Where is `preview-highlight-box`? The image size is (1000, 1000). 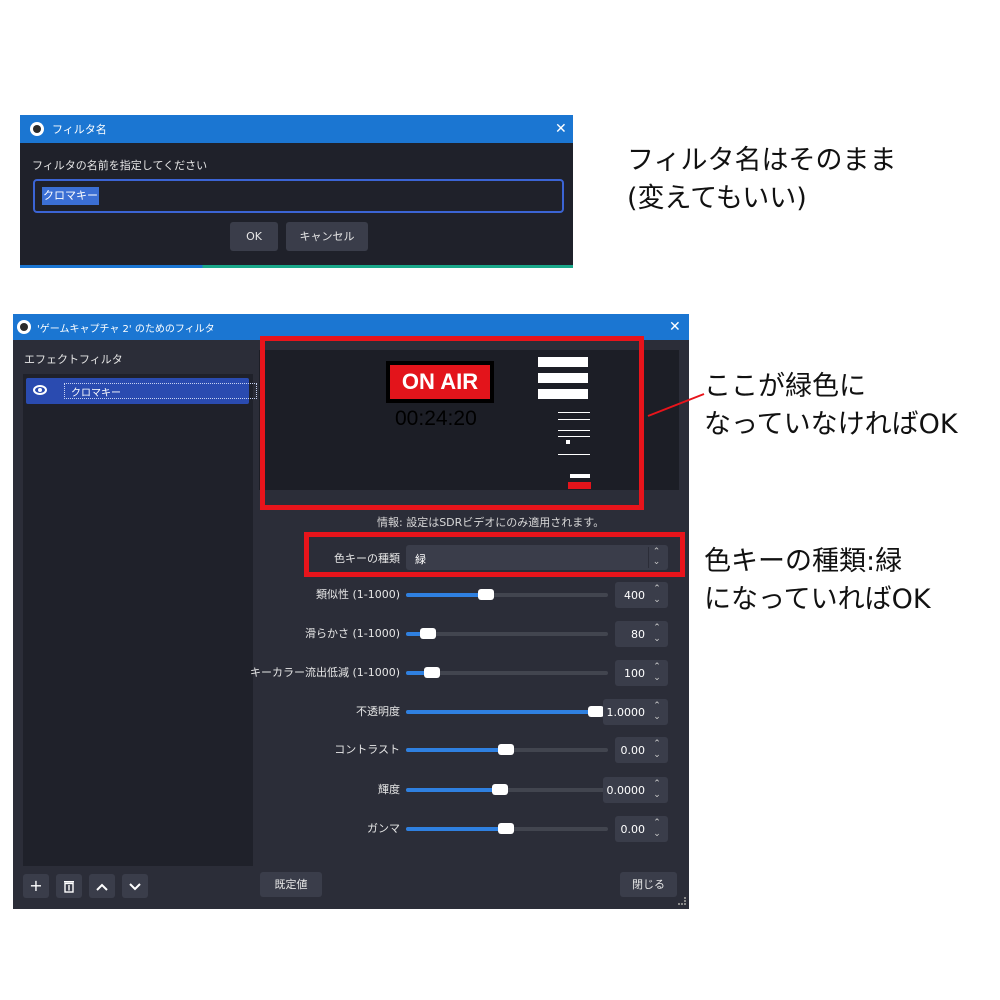 preview-highlight-box is located at coordinates (452, 423).